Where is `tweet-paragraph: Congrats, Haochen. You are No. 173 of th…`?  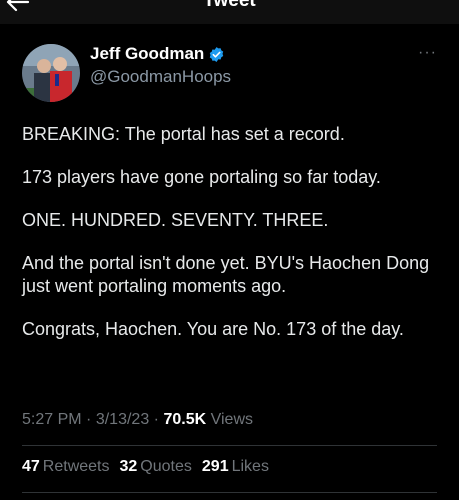 tweet-paragraph: Congrats, Haochen. You are No. 173 of th… is located at coordinates (213, 329).